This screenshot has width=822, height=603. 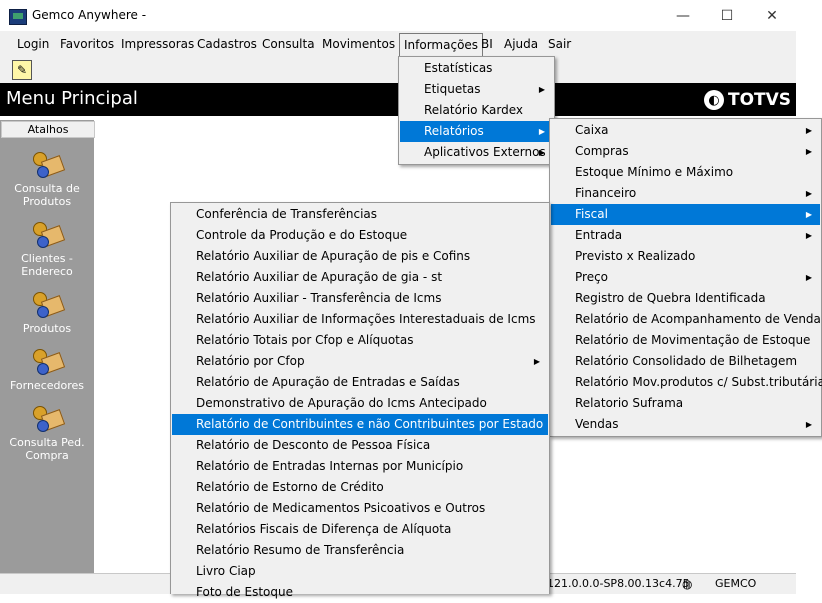 I want to click on menu-item-conferencia-de-transferencias: Conferência de Transferências, so click(x=360, y=214).